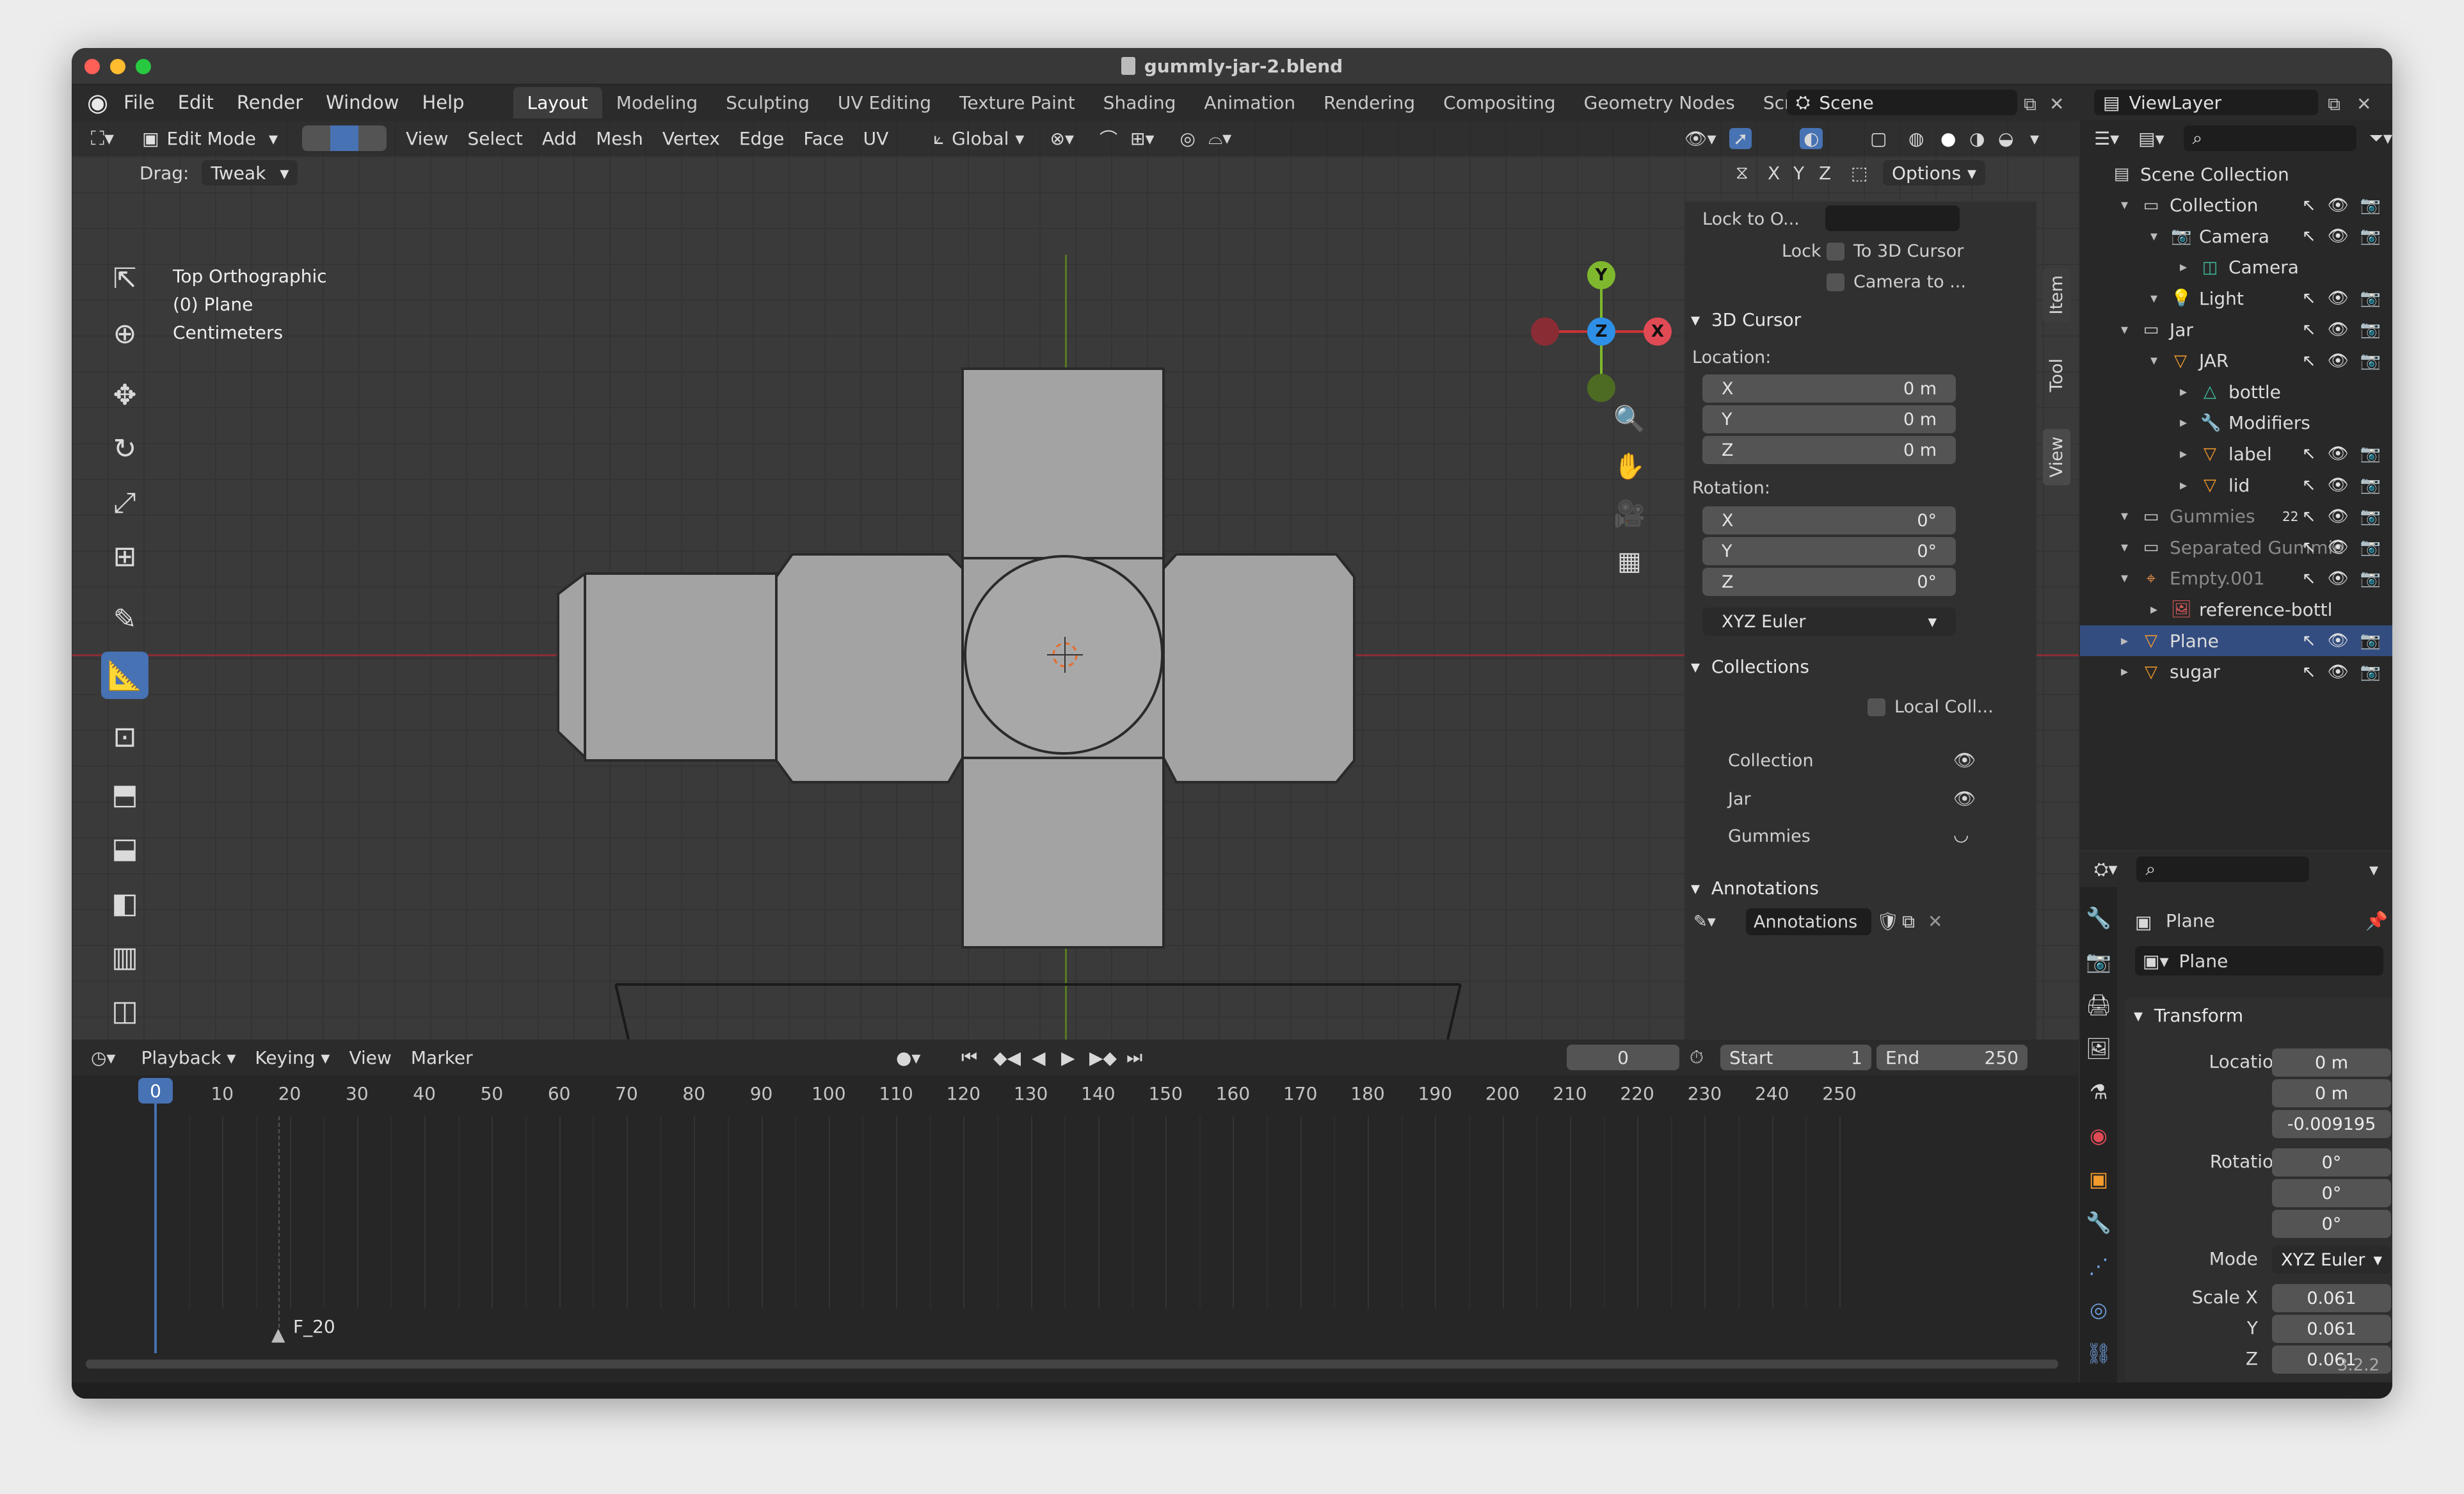 Image resolution: width=2464 pixels, height=1494 pixels. I want to click on measure-tool-icon: 📐, so click(124, 676).